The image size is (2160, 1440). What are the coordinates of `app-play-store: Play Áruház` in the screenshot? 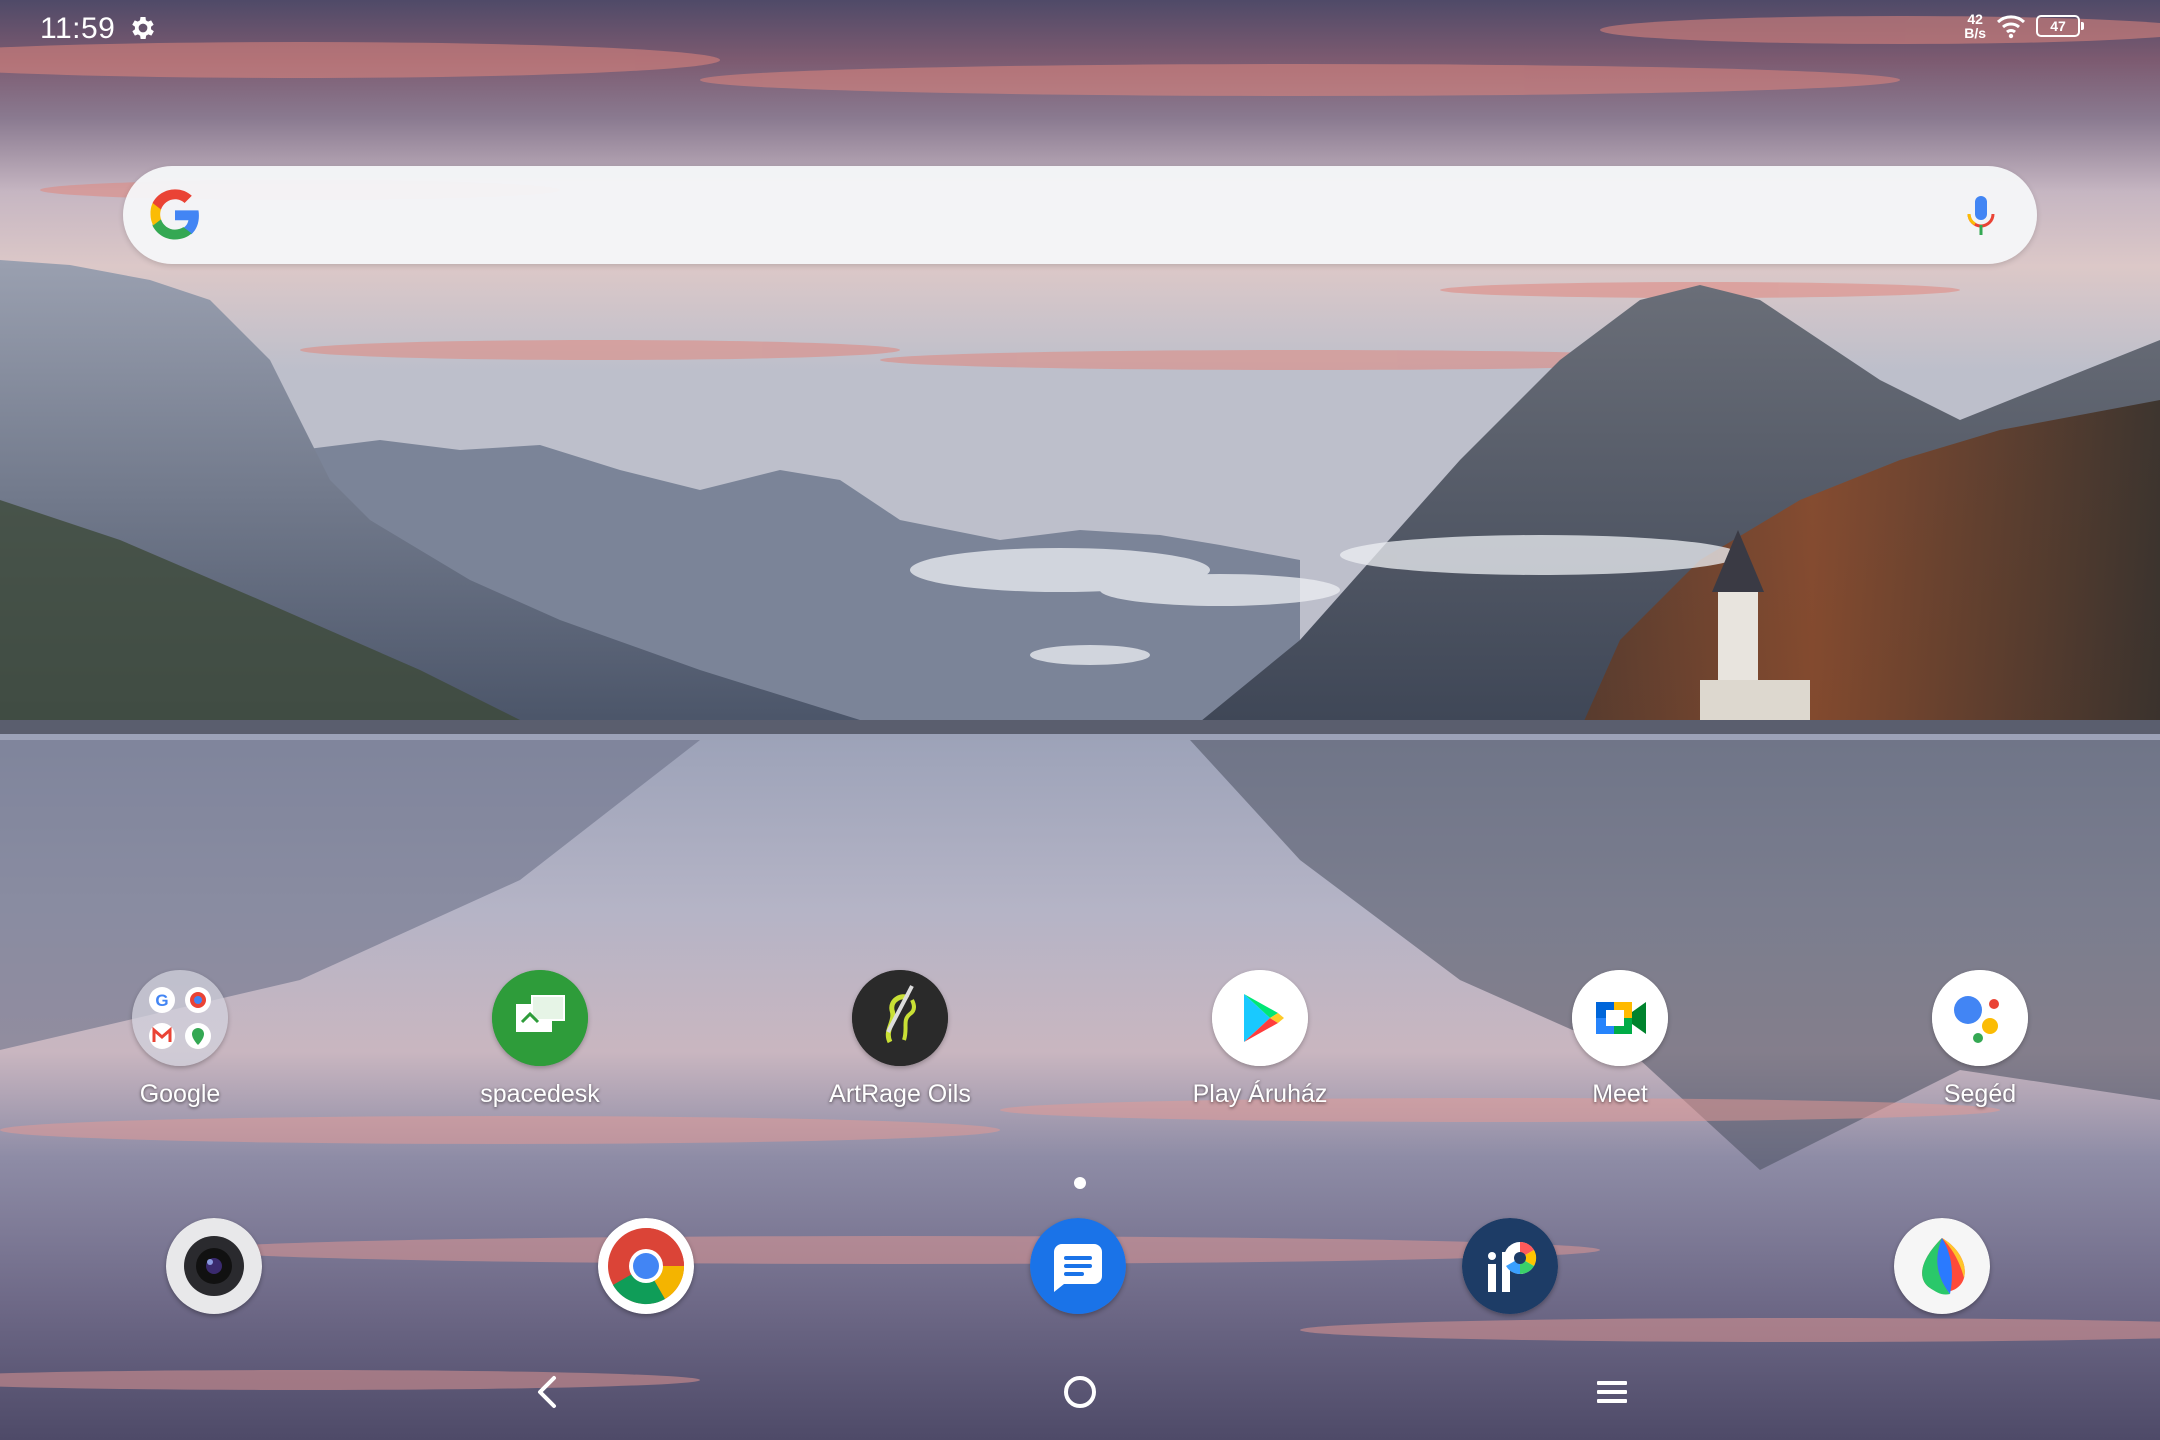 It's located at (1260, 1039).